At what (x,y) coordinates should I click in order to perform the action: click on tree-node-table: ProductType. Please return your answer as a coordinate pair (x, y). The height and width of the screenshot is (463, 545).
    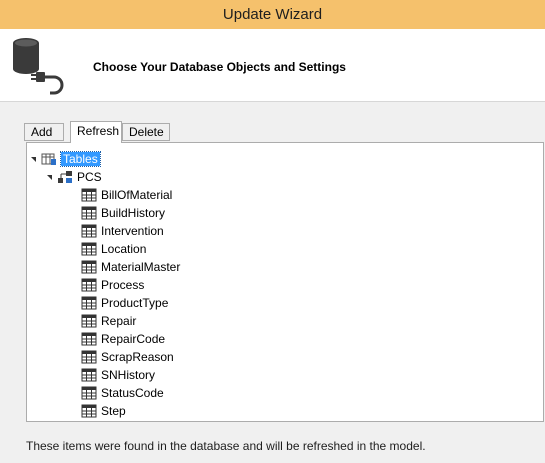
    Looking at the image, I should click on (124, 303).